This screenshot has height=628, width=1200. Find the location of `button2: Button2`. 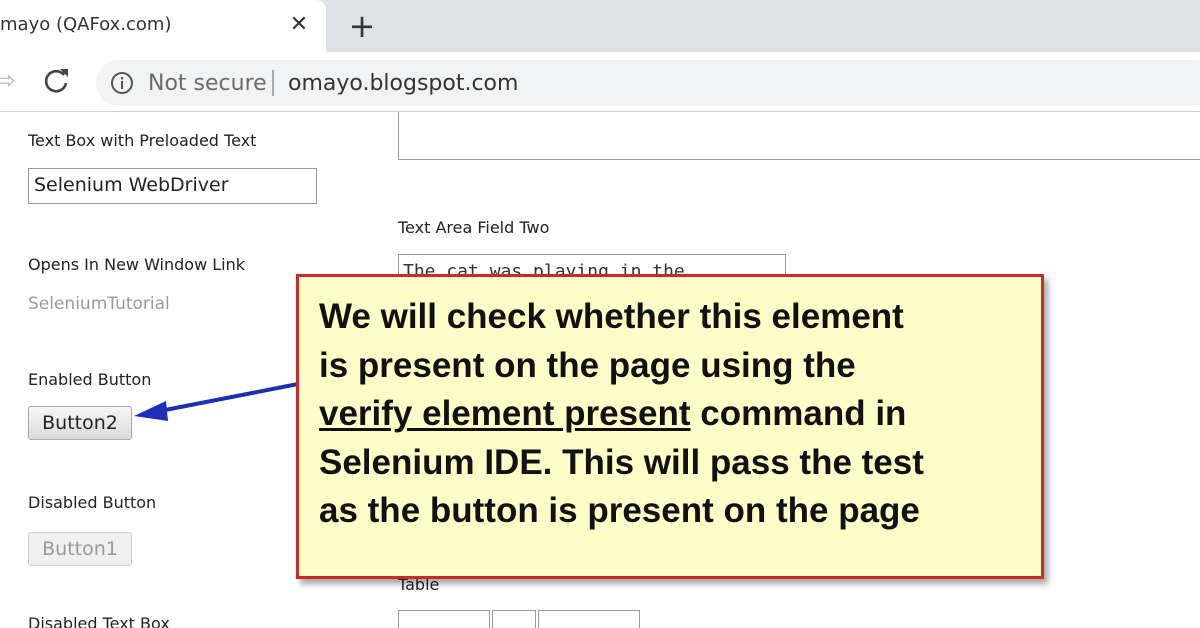

button2: Button2 is located at coordinates (80, 423).